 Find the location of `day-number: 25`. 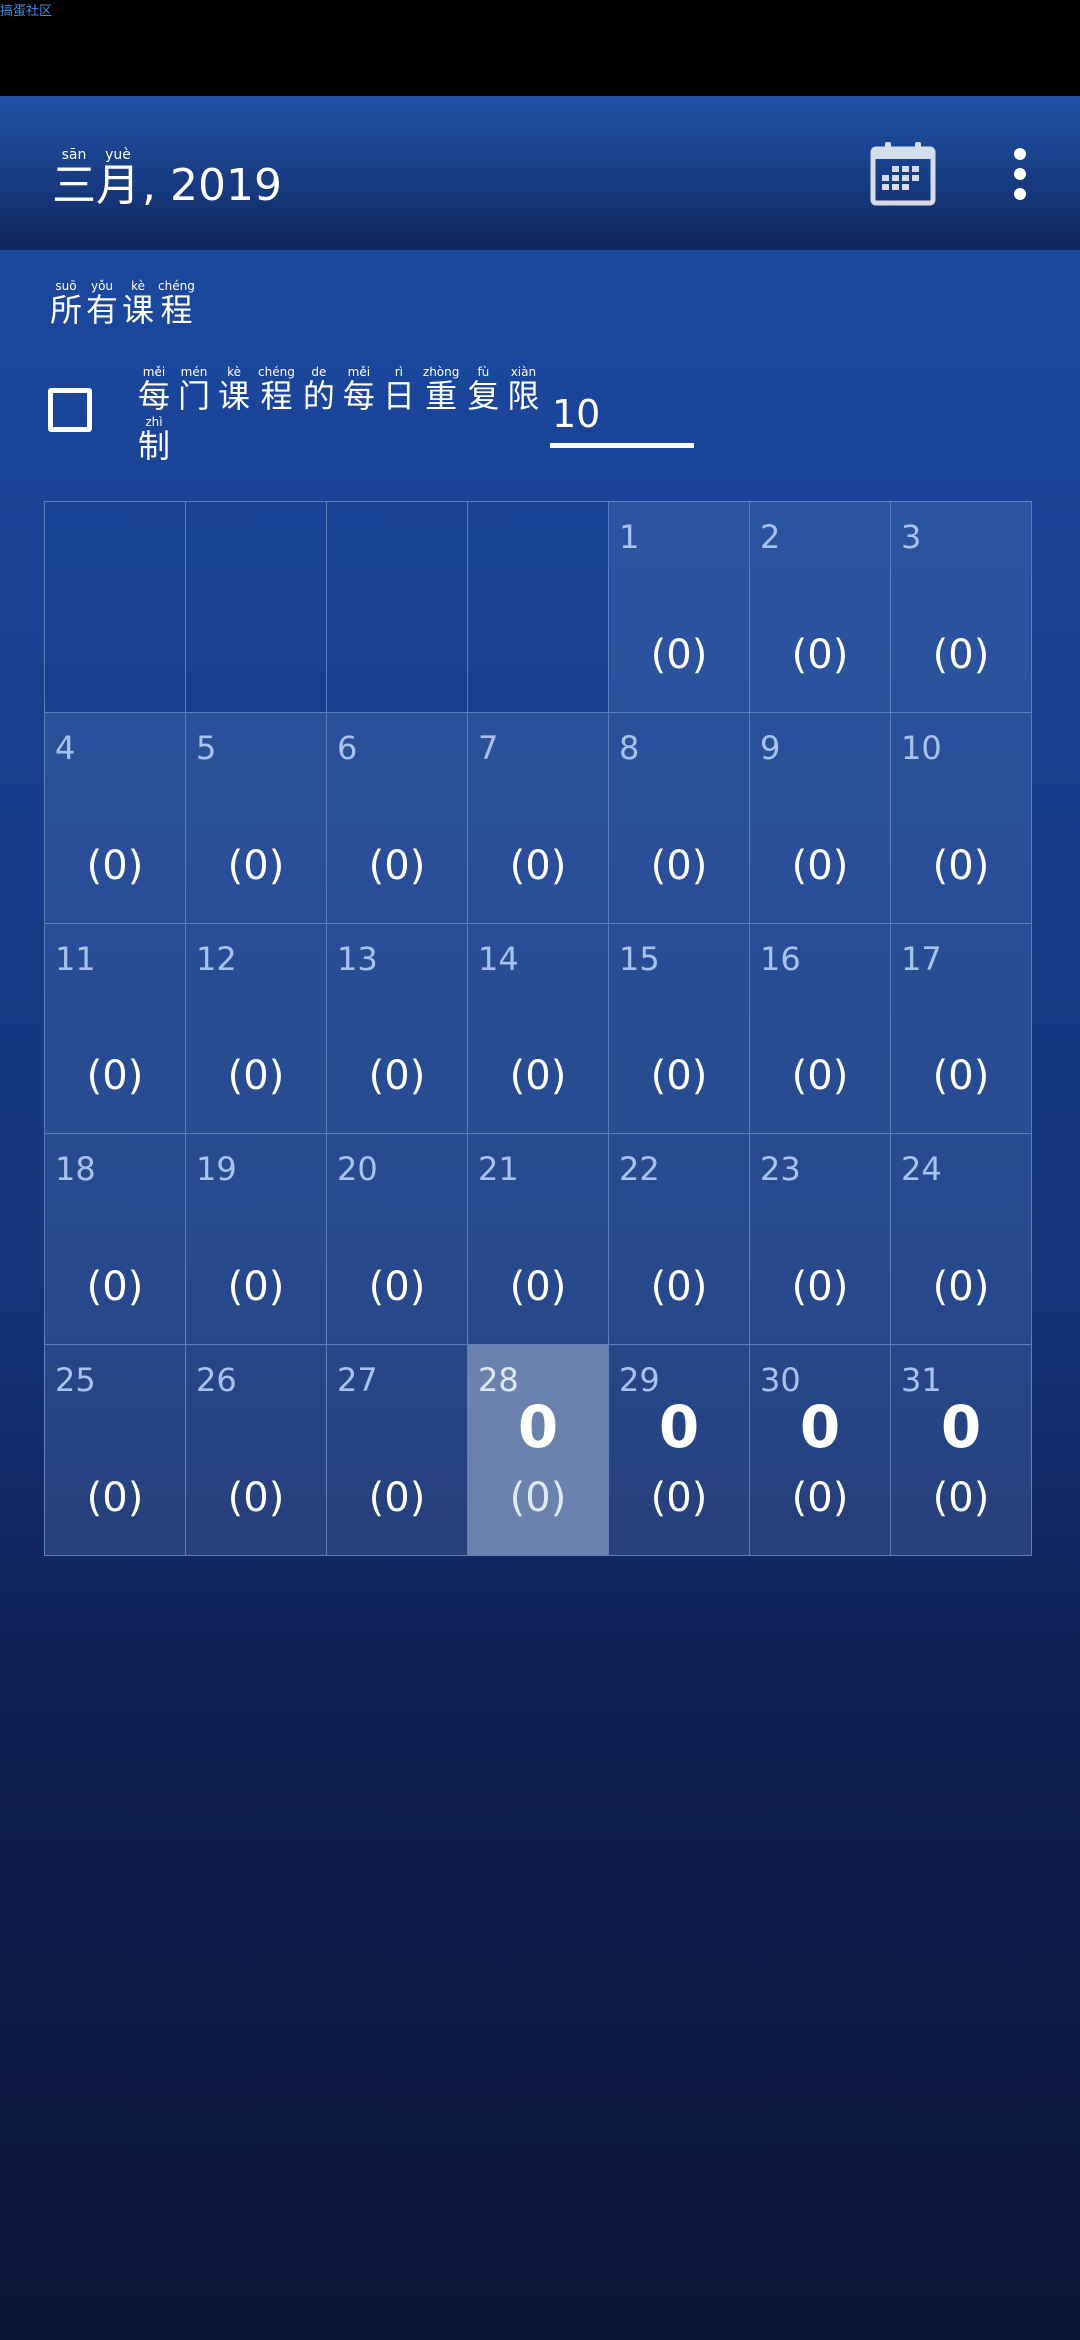

day-number: 25 is located at coordinates (75, 1380).